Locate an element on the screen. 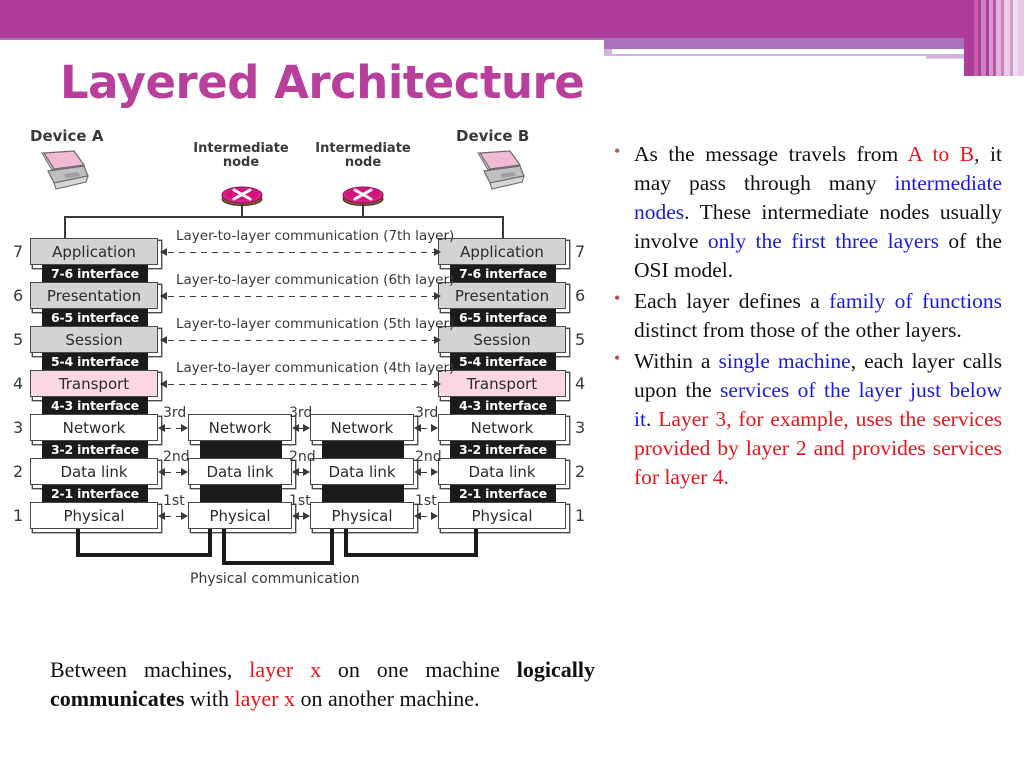 The width and height of the screenshot is (1024, 768). bus-drop-b is located at coordinates (503, 227).